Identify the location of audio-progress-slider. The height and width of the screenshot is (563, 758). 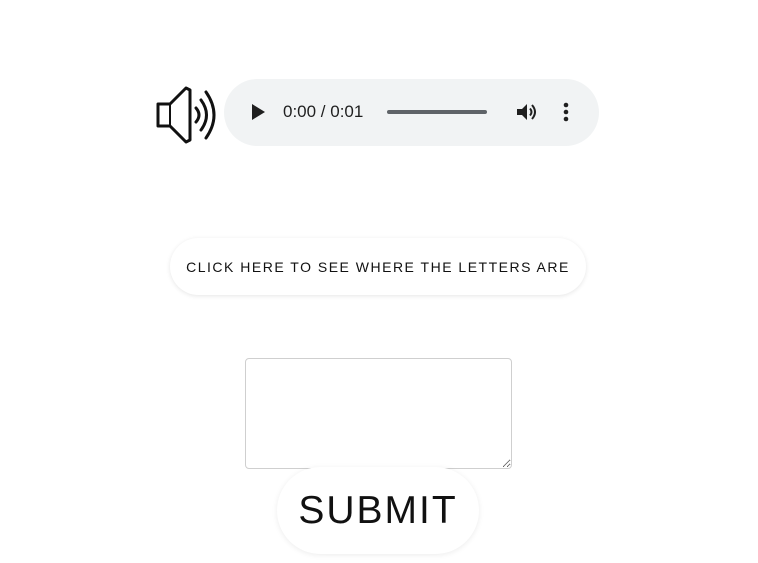
(437, 112).